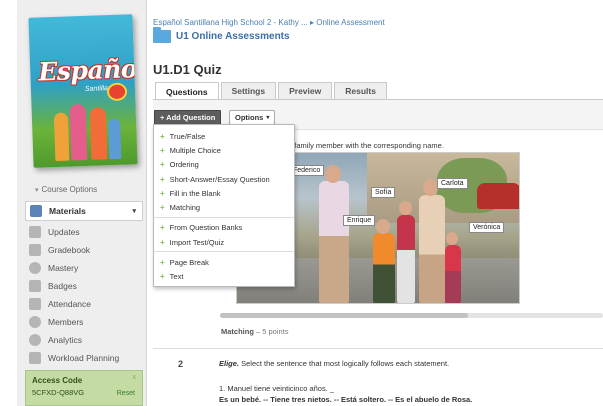 The height and width of the screenshot is (406, 603). I want to click on options-label: Options, so click(249, 117).